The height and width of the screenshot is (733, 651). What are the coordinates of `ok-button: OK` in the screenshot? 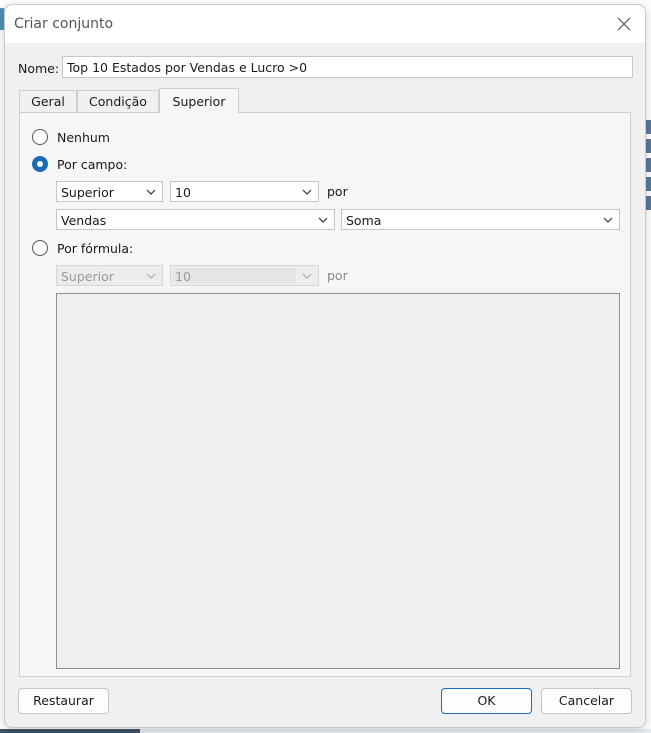 It's located at (486, 701).